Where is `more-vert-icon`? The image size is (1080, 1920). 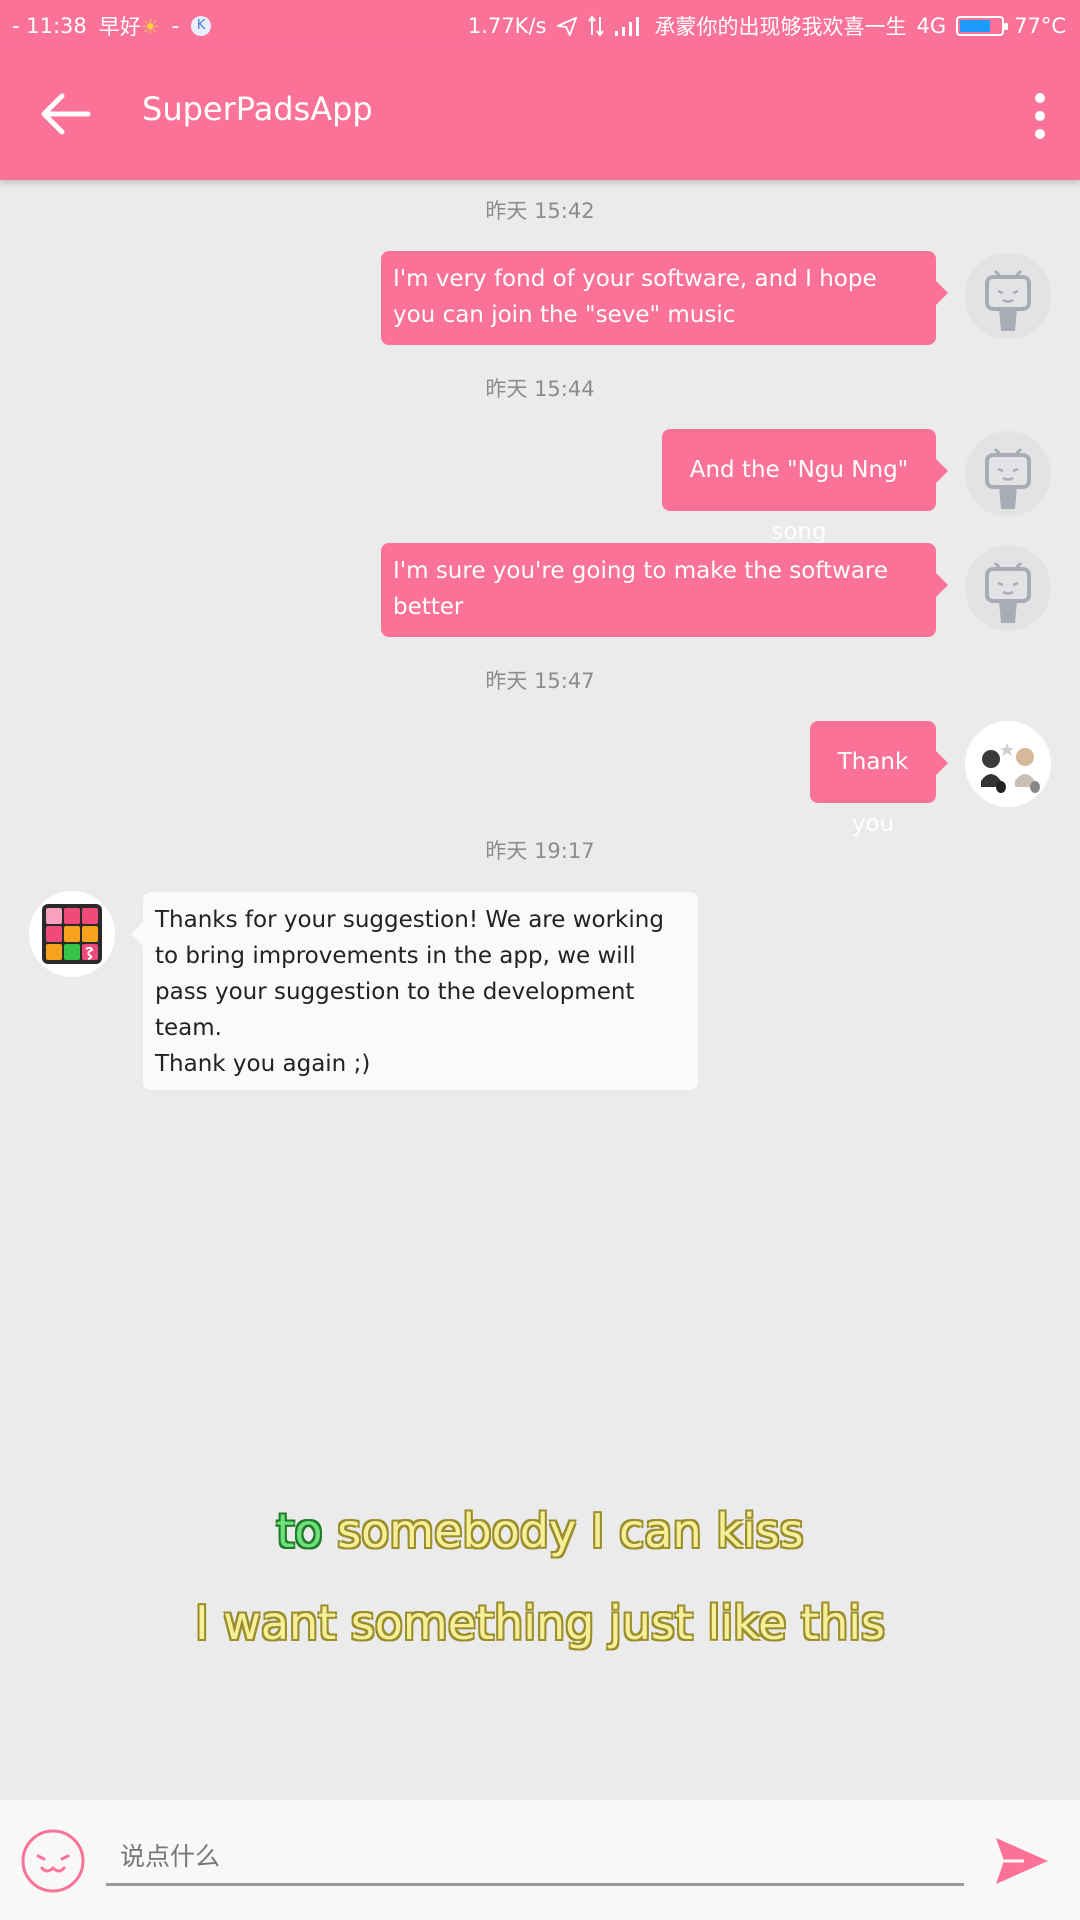
more-vert-icon is located at coordinates (1040, 116).